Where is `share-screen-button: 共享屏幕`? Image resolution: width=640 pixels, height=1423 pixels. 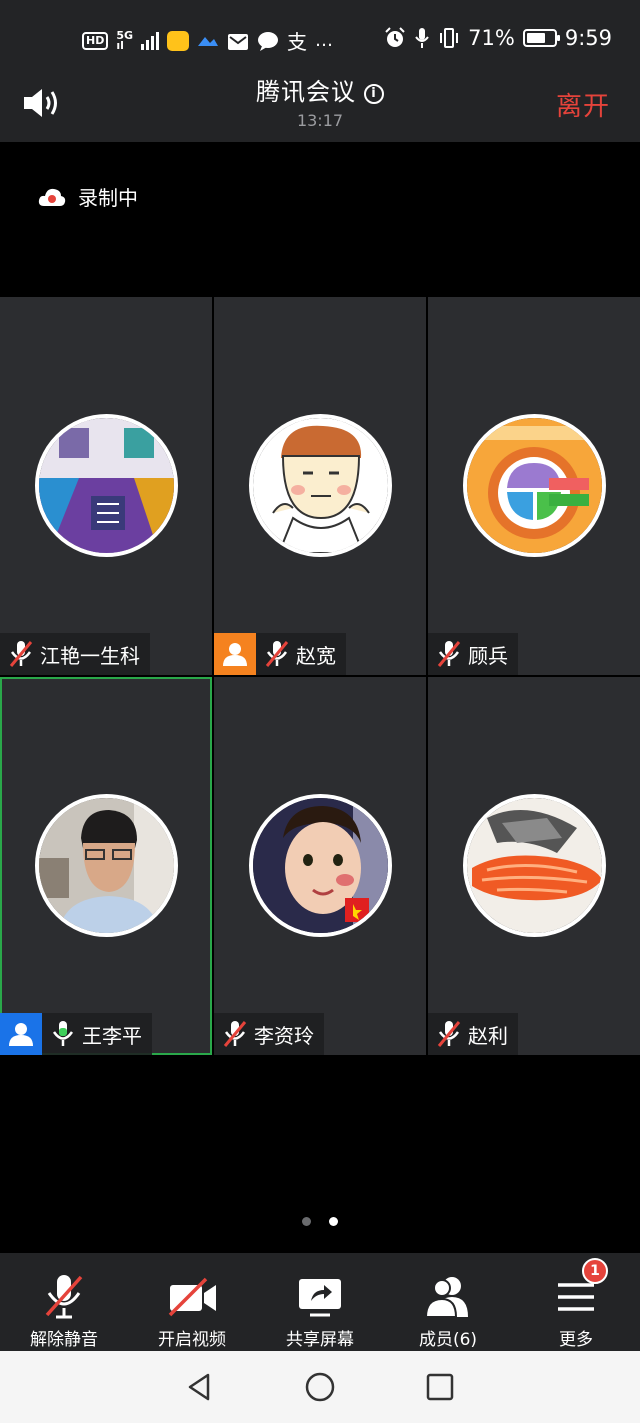
share-screen-button: 共享屏幕 is located at coordinates (320, 1302).